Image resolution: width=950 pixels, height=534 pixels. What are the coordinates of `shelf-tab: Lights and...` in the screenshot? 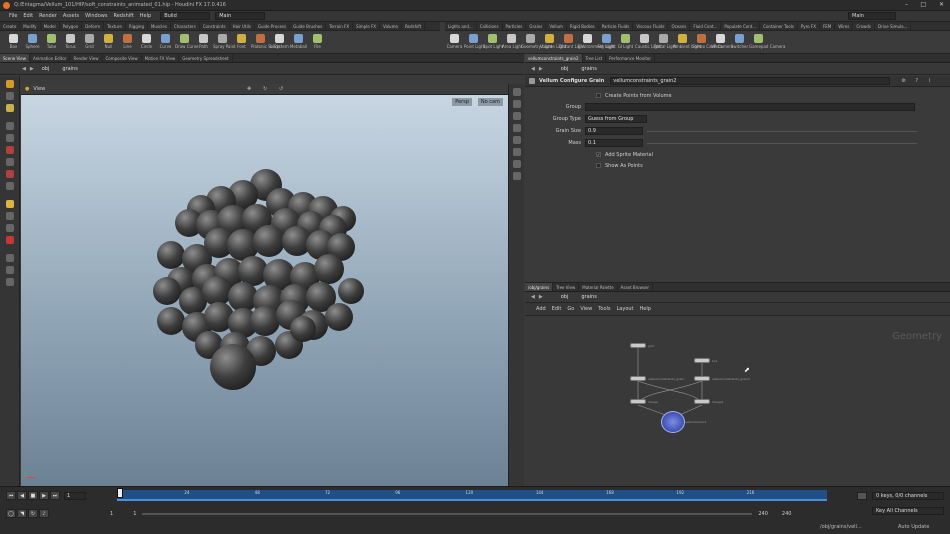 It's located at (461, 26).